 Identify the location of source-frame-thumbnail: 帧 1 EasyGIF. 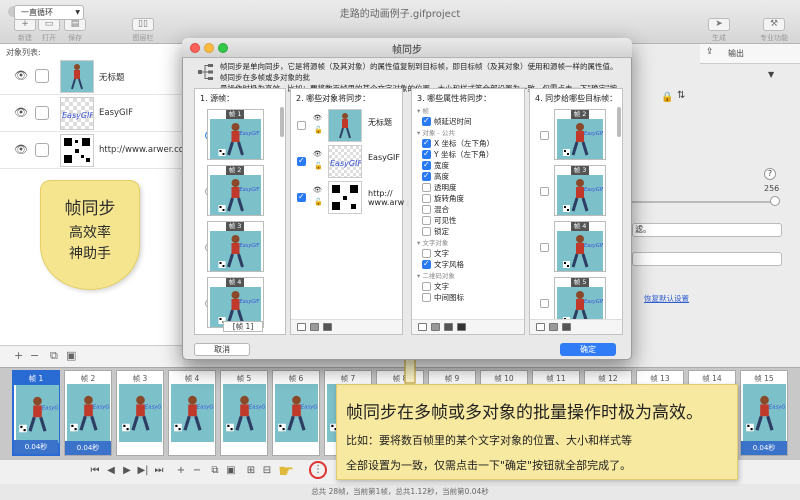
(235, 134).